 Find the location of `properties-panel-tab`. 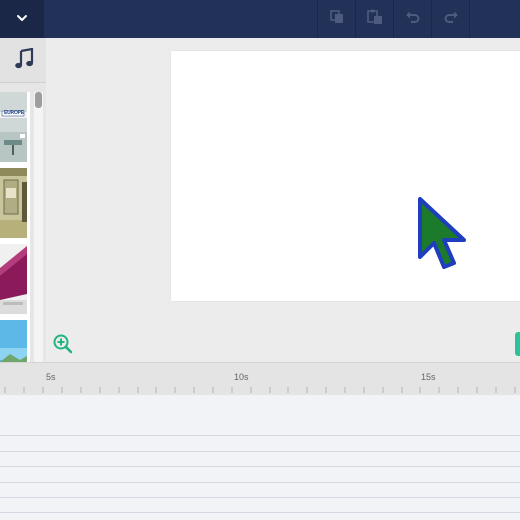

properties-panel-tab is located at coordinates (517, 344).